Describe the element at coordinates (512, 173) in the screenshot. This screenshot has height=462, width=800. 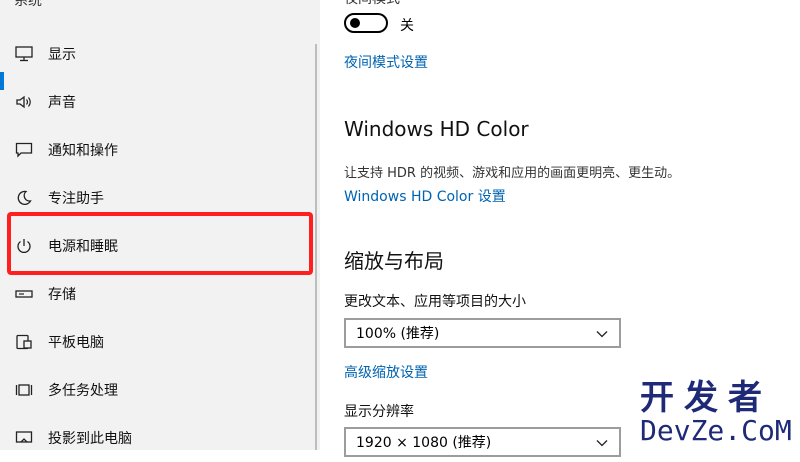
I see `hd-color-description: 让支持 HDR 的视频、游戏和应用的画面更明亮、更生动。` at that location.